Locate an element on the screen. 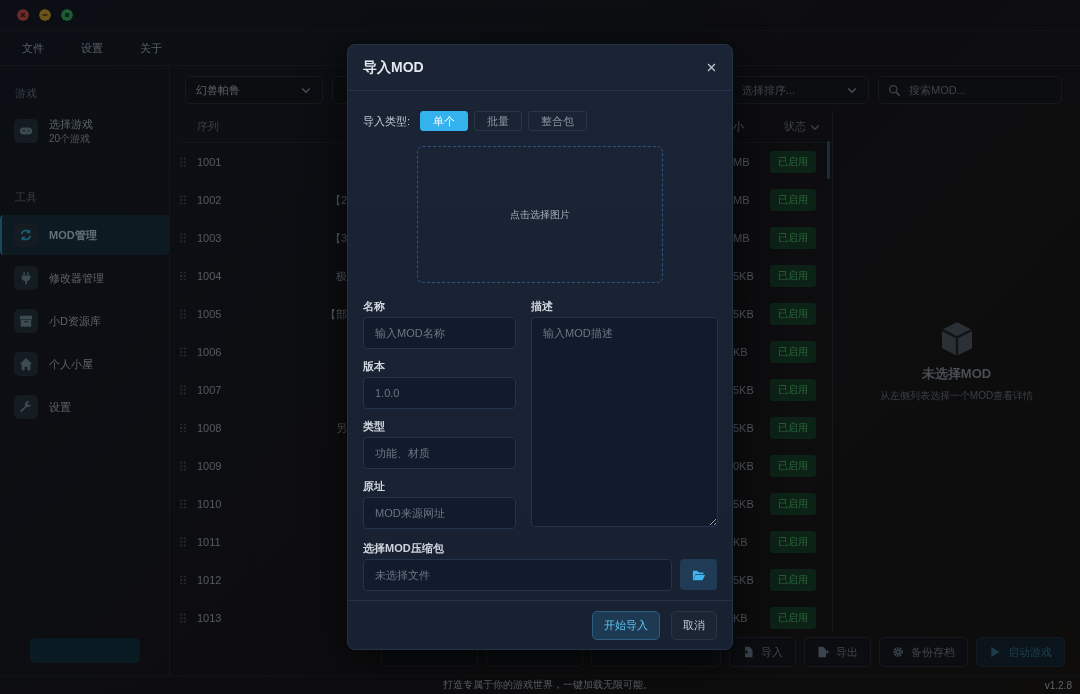 This screenshot has height=694, width=1080. sidebar-item: 个人小屋 is located at coordinates (84, 364).